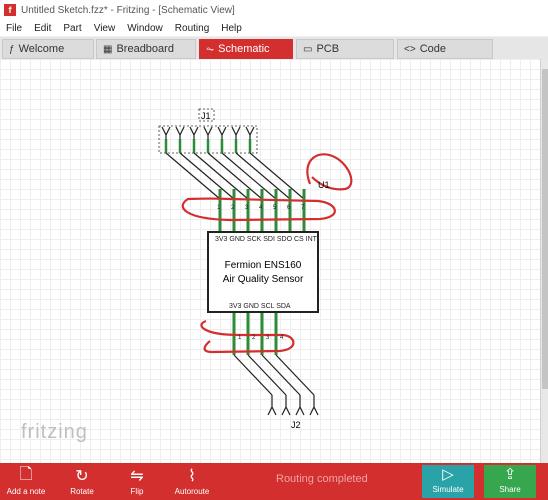 This screenshot has width=548, height=500. Describe the element at coordinates (82, 476) in the screenshot. I see `rotate-icon: ↻` at that location.